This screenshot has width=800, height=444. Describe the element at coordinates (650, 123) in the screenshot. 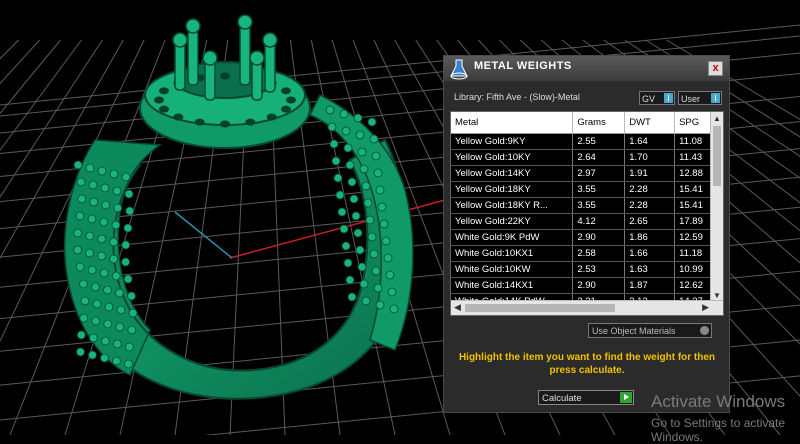

I see `column-header-dwt: DWT` at that location.